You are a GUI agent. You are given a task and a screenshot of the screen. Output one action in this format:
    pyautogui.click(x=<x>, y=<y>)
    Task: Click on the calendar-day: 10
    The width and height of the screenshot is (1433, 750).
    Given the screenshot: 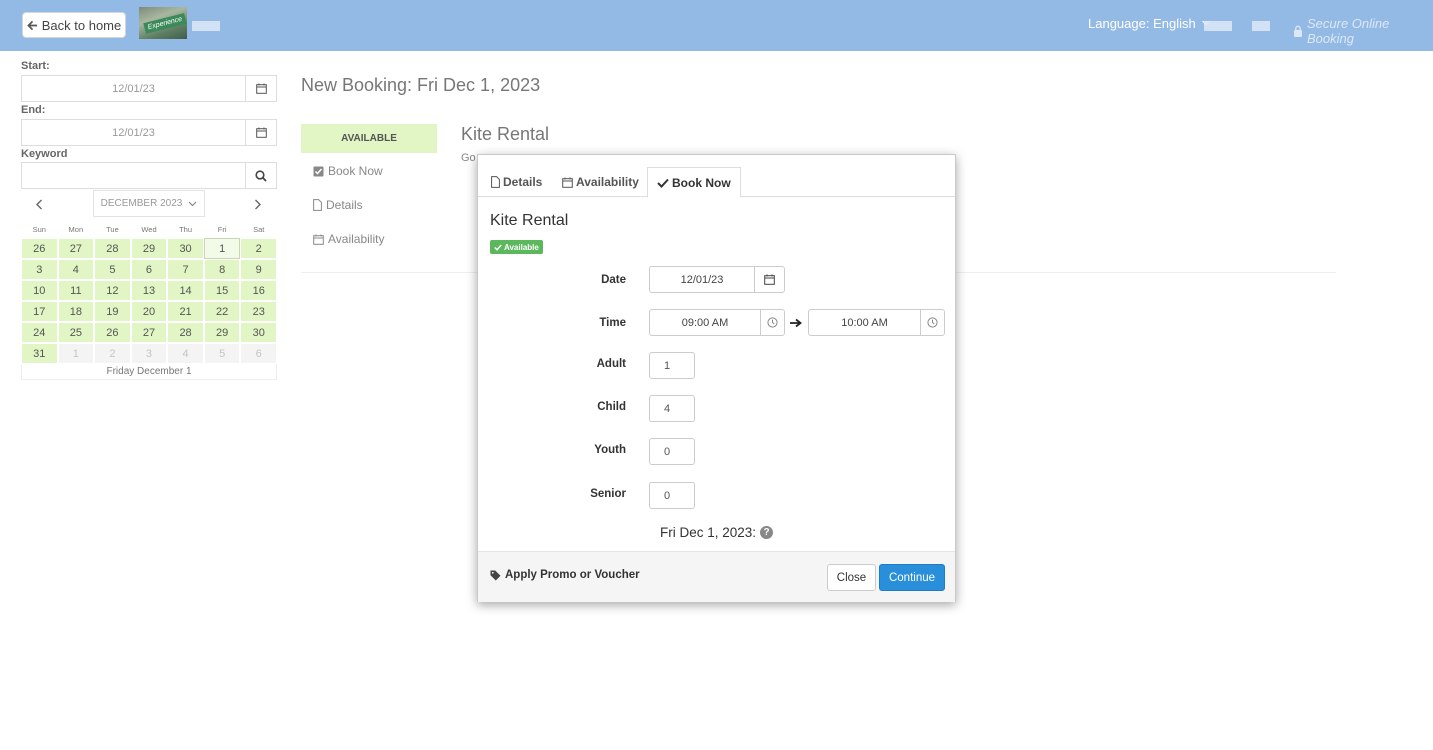 What is the action you would take?
    pyautogui.click(x=39, y=290)
    